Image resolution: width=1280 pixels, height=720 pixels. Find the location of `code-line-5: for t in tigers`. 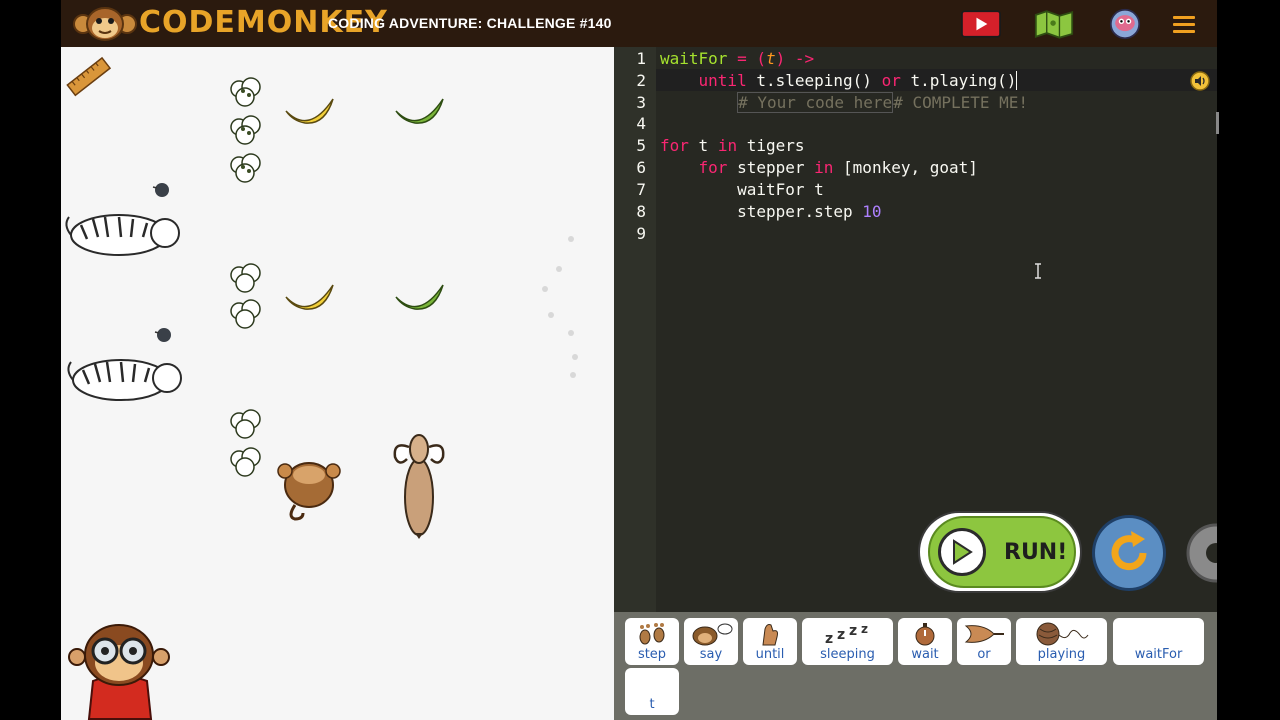

code-line-5: for t in tigers is located at coordinates (732, 145).